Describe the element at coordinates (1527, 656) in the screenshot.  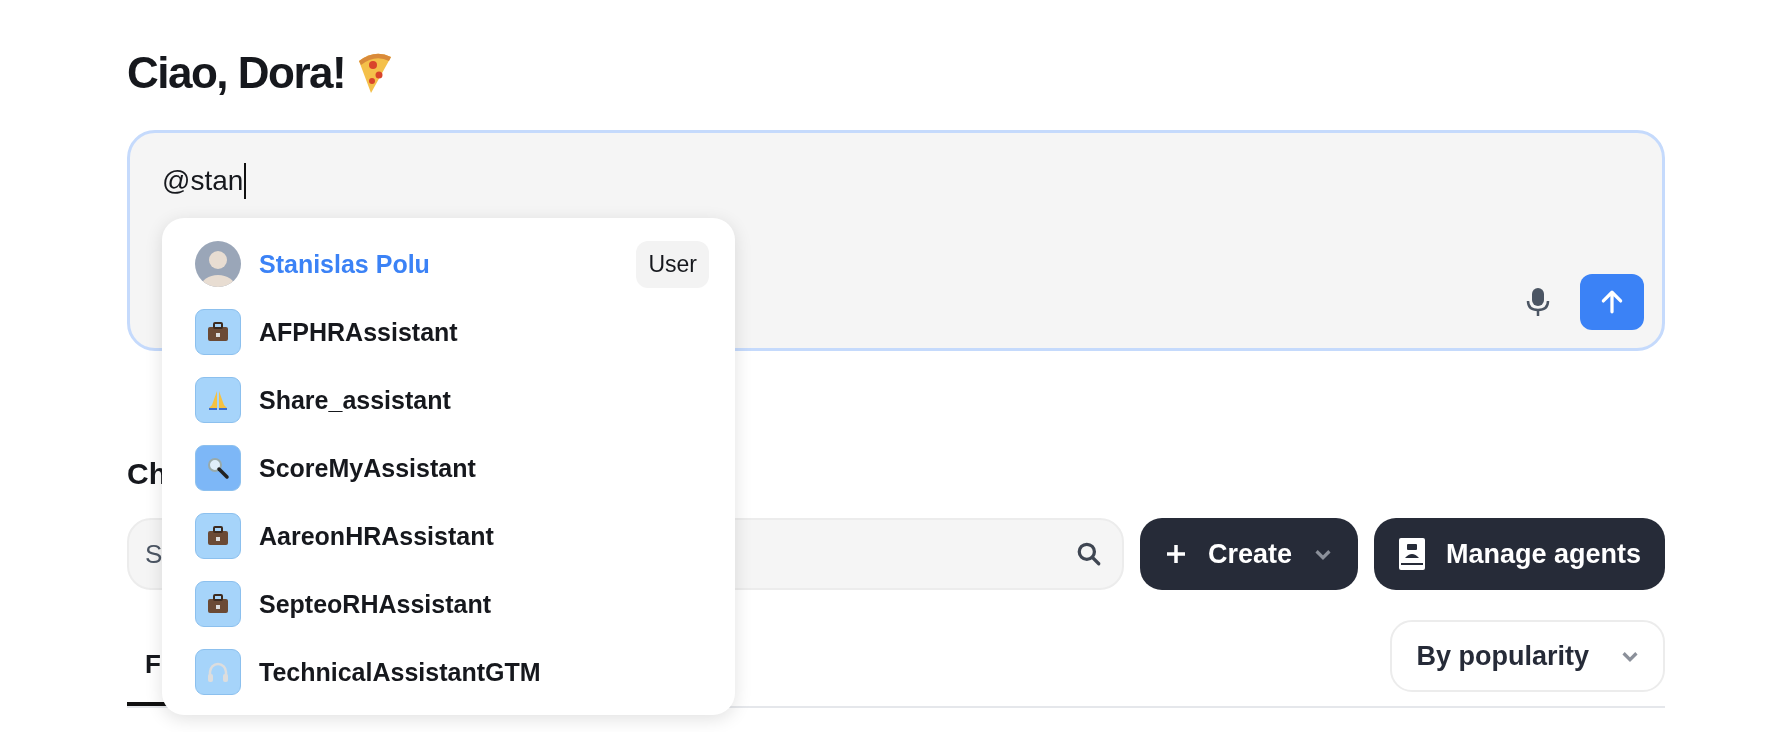
I see `sort-dropdown: By popularity` at that location.